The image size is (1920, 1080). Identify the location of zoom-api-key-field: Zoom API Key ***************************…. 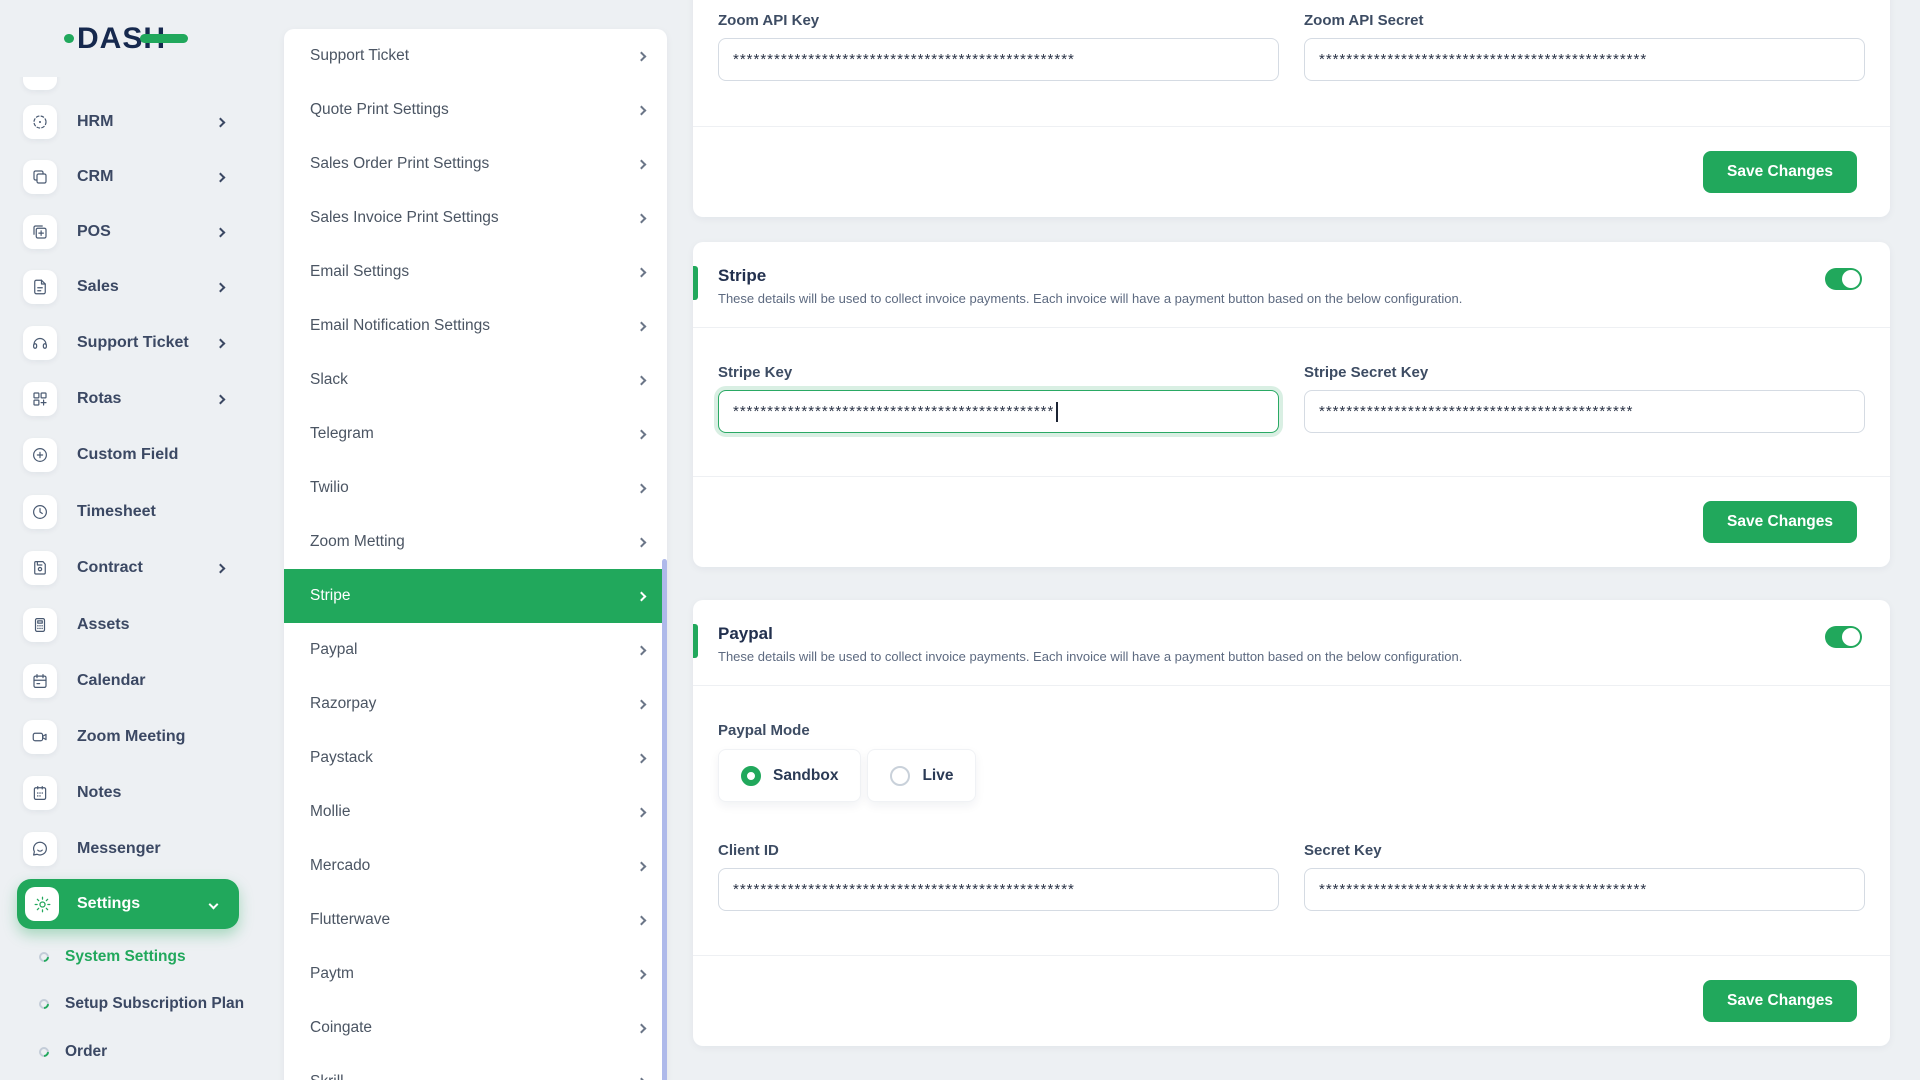
(998, 46).